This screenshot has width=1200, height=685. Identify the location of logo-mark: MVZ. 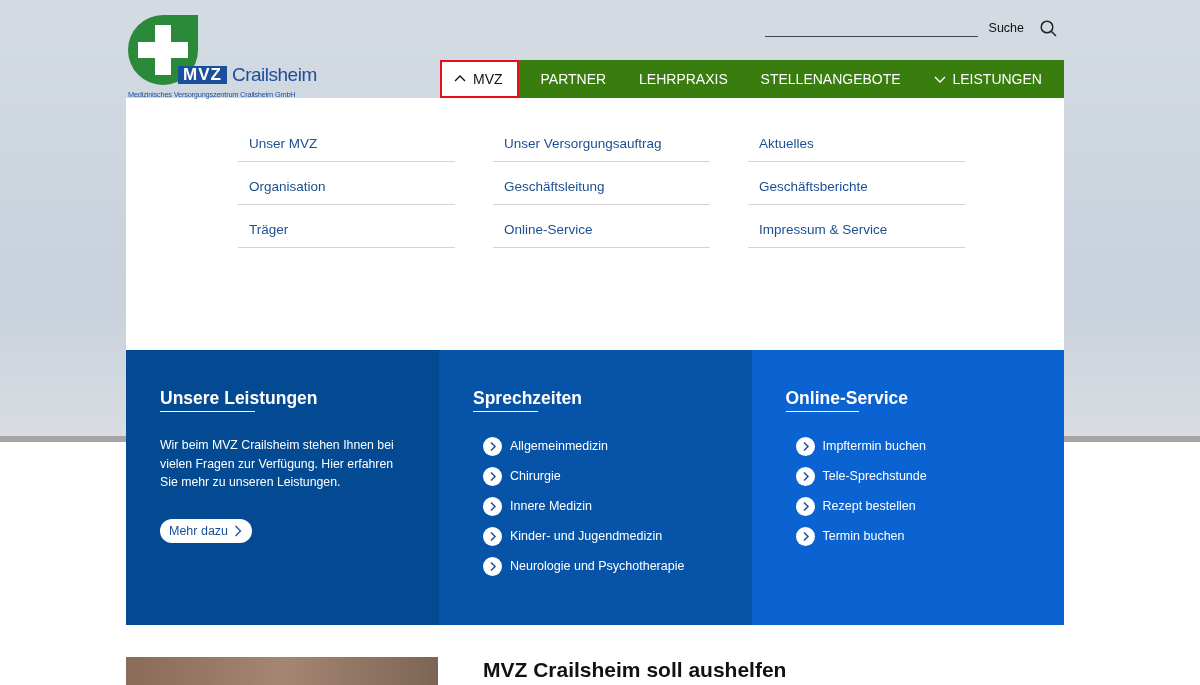
(202, 75).